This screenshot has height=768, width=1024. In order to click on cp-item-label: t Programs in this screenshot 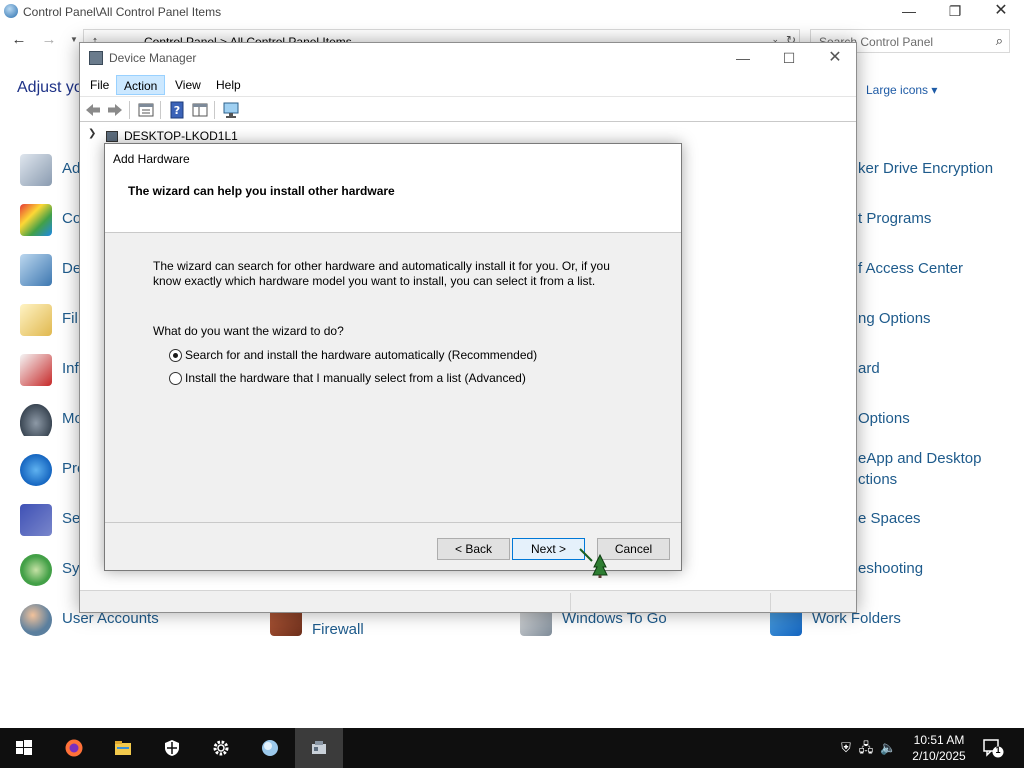, I will do `click(894, 218)`.